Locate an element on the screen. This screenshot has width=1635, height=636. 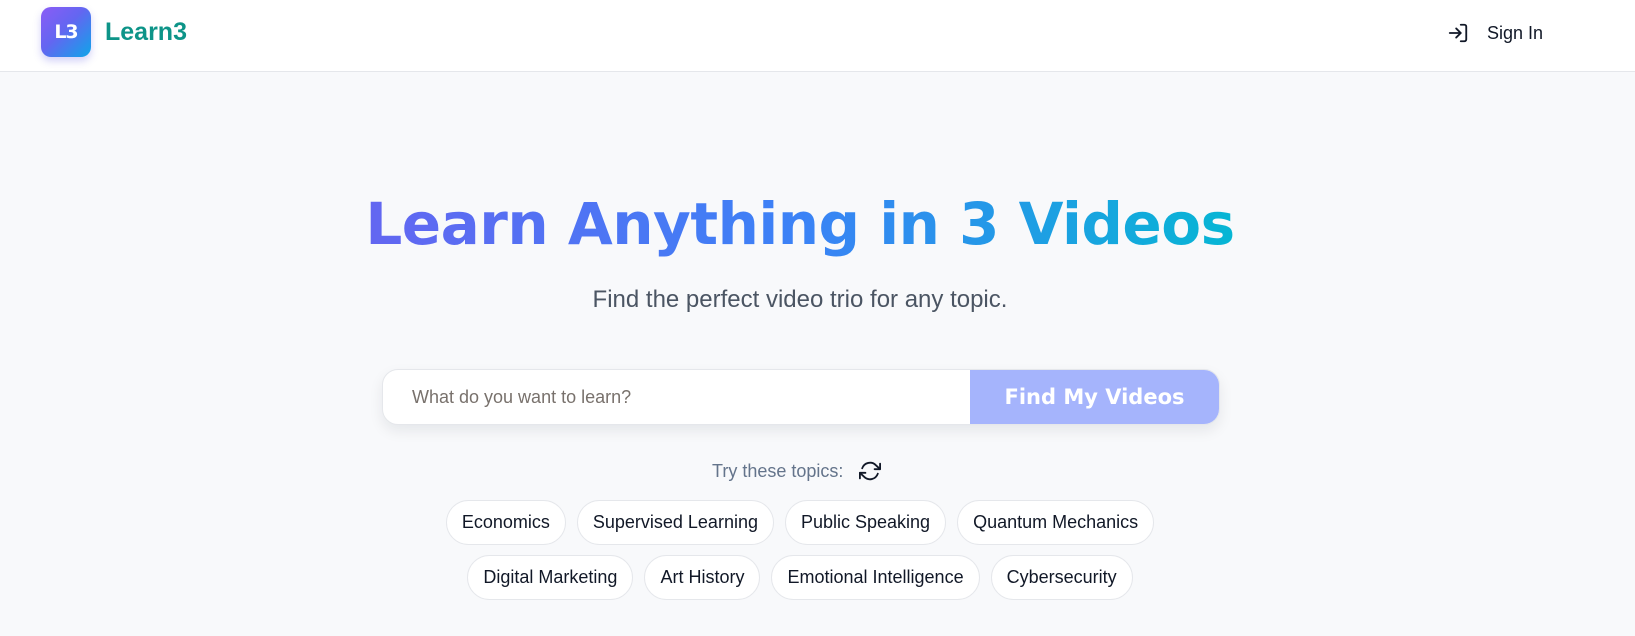
try-topics-label: Try these topics: is located at coordinates (778, 470).